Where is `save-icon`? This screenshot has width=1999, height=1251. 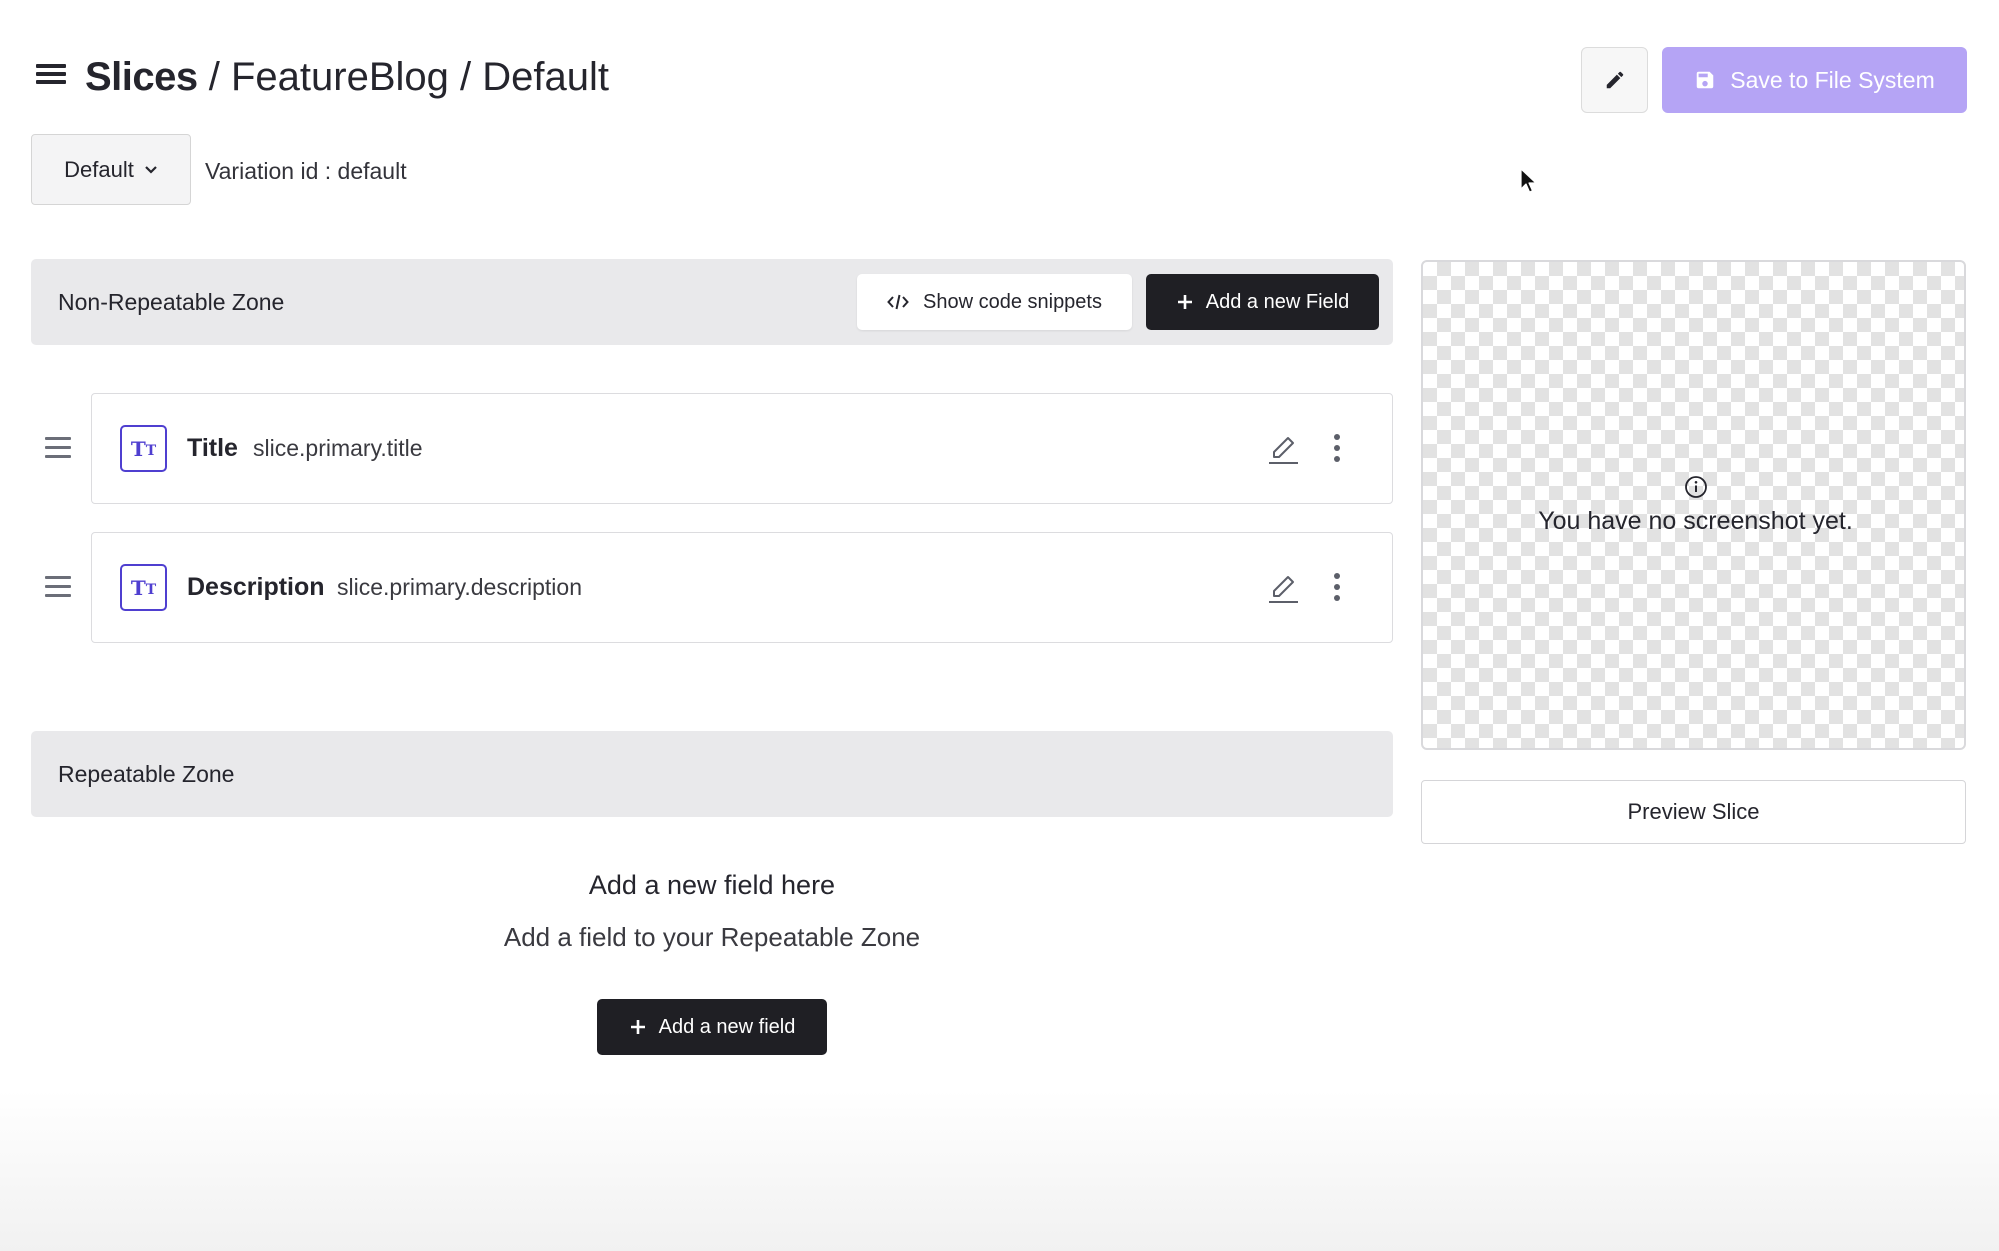
save-icon is located at coordinates (1705, 80).